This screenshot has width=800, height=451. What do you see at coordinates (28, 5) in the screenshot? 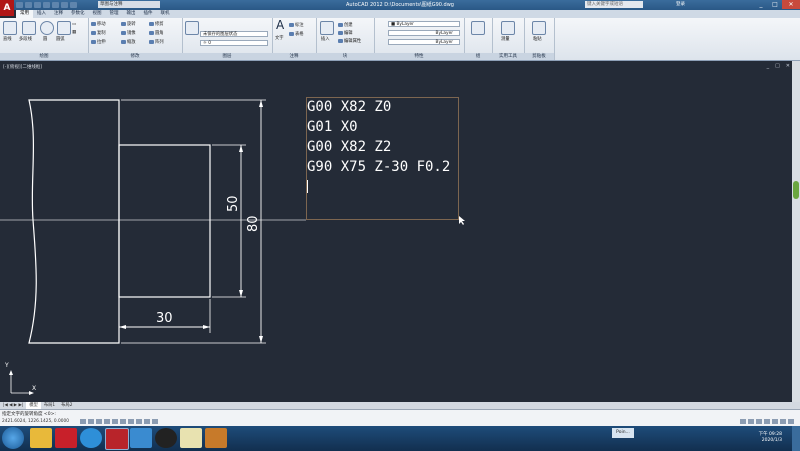
I see `open-icon` at bounding box center [28, 5].